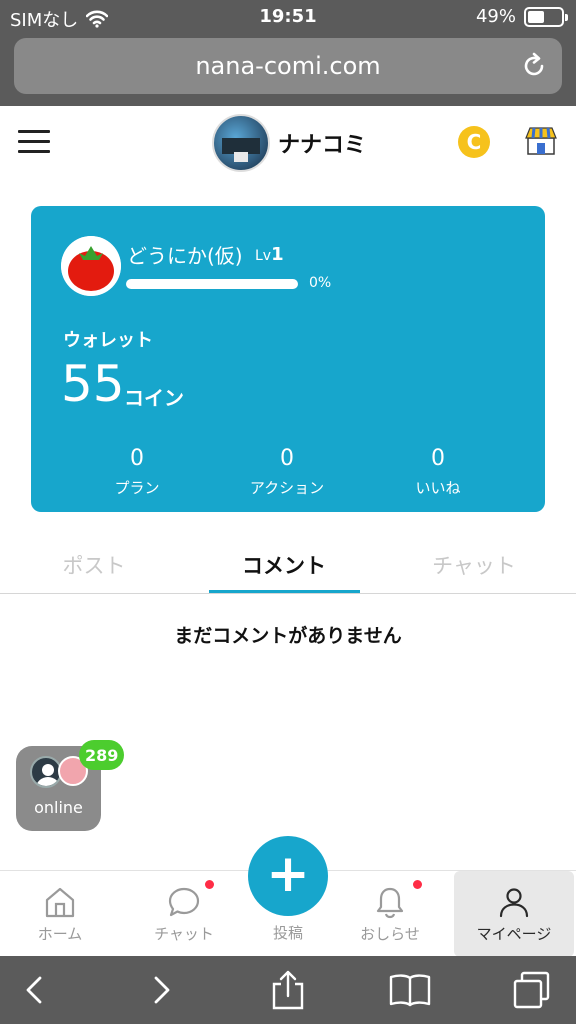  What do you see at coordinates (212, 284) in the screenshot?
I see `level-progress-bar` at bounding box center [212, 284].